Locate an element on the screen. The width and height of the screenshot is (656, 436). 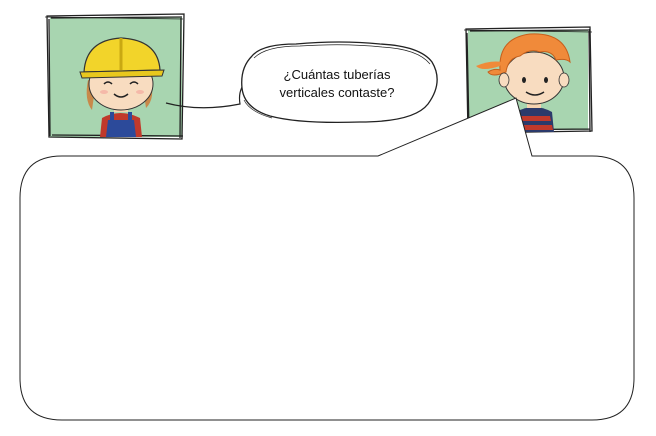
speech-line-1: ¿Cuántas tuberías is located at coordinates (337, 74).